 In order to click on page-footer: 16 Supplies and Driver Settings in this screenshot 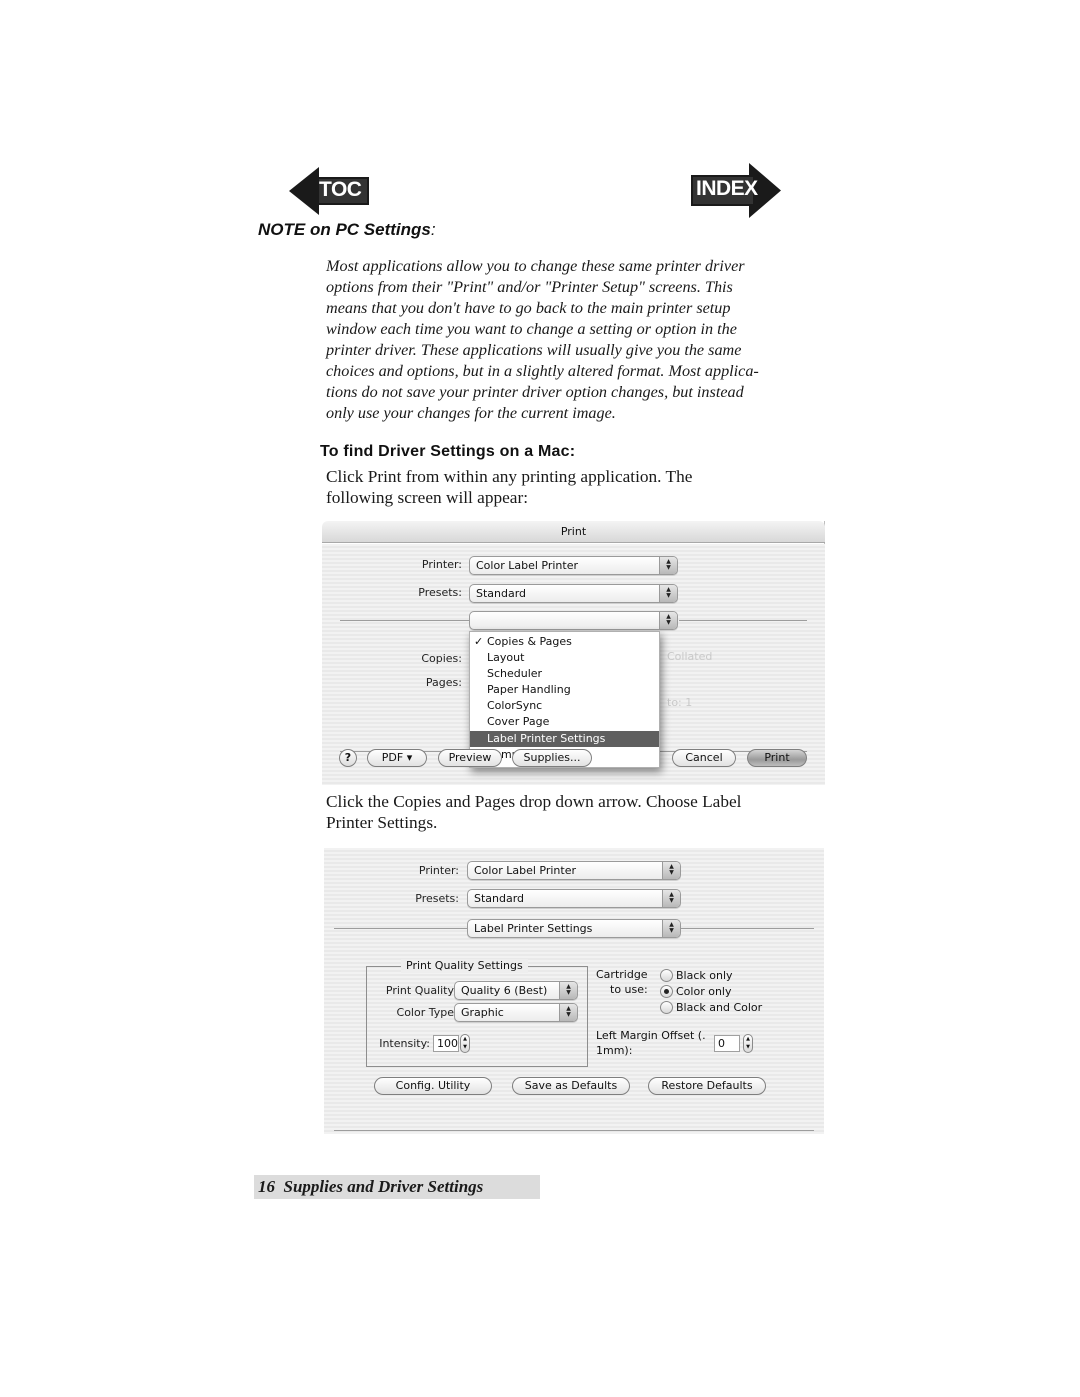, I will do `click(397, 1187)`.